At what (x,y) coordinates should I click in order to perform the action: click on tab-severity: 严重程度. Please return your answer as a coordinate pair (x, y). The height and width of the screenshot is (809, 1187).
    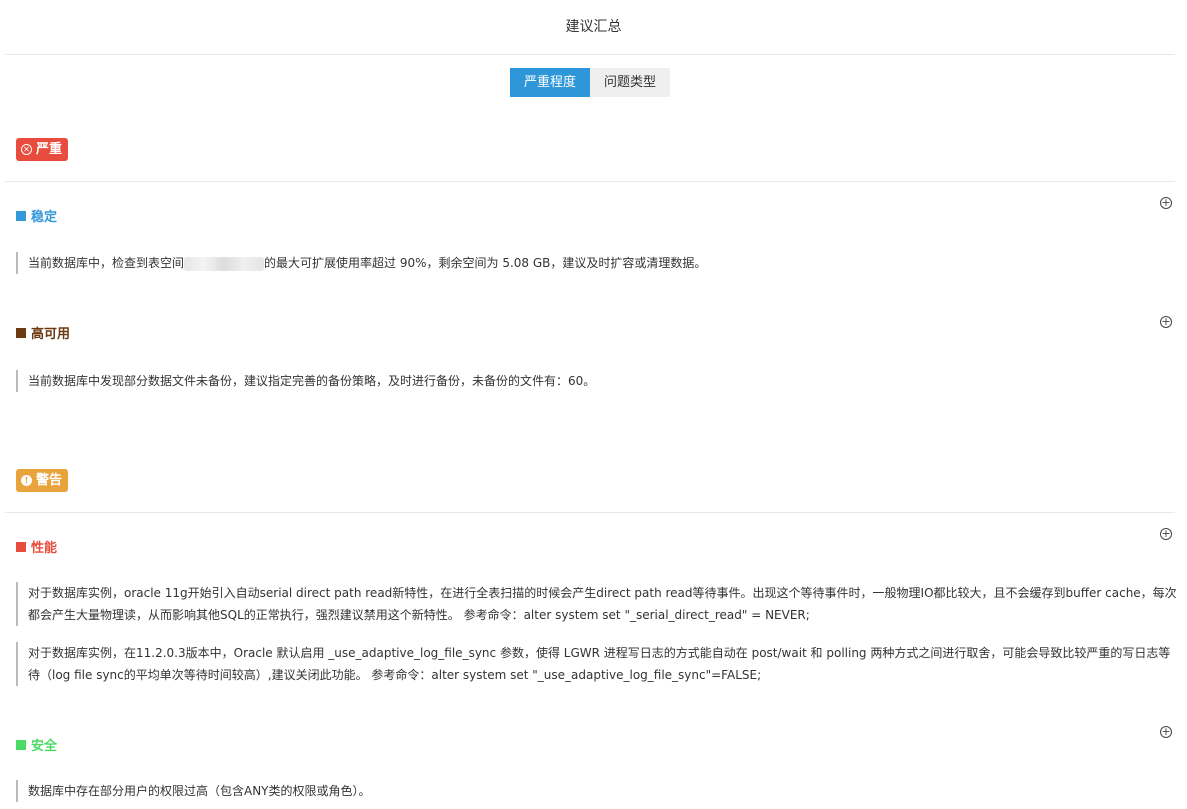
    Looking at the image, I should click on (550, 82).